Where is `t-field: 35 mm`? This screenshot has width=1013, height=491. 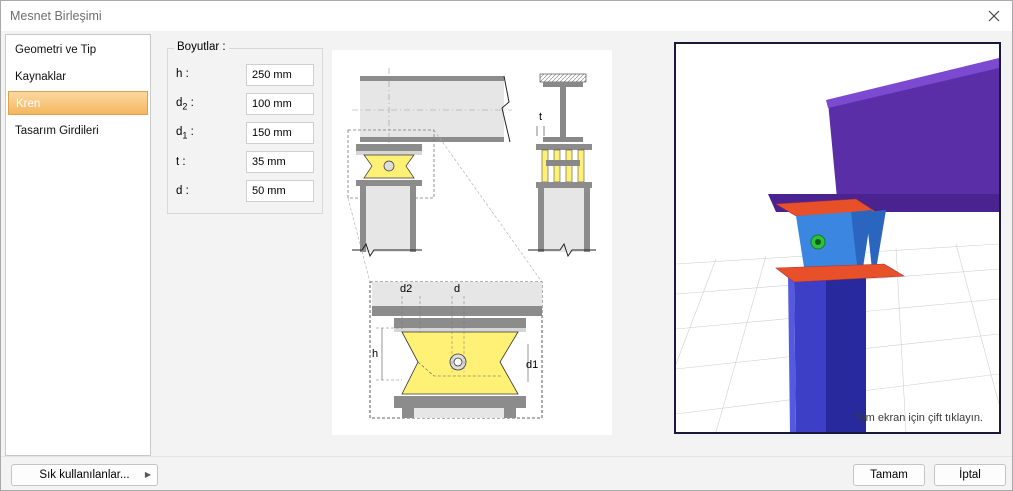 t-field: 35 mm is located at coordinates (280, 162).